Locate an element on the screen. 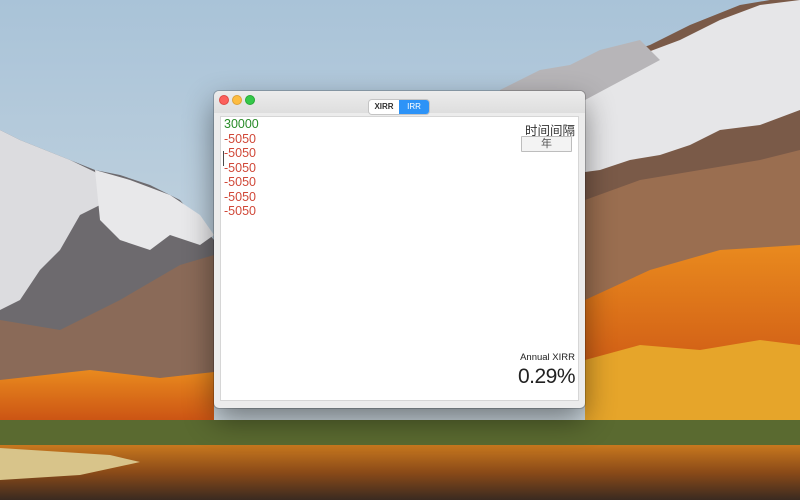 This screenshot has height=500, width=800. result-value: 0.29% is located at coordinates (546, 376).